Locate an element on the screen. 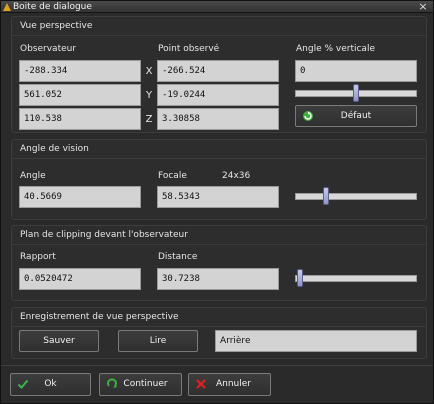 The width and height of the screenshot is (434, 404). vertical-angle-label: Angle % verticale is located at coordinates (335, 49).